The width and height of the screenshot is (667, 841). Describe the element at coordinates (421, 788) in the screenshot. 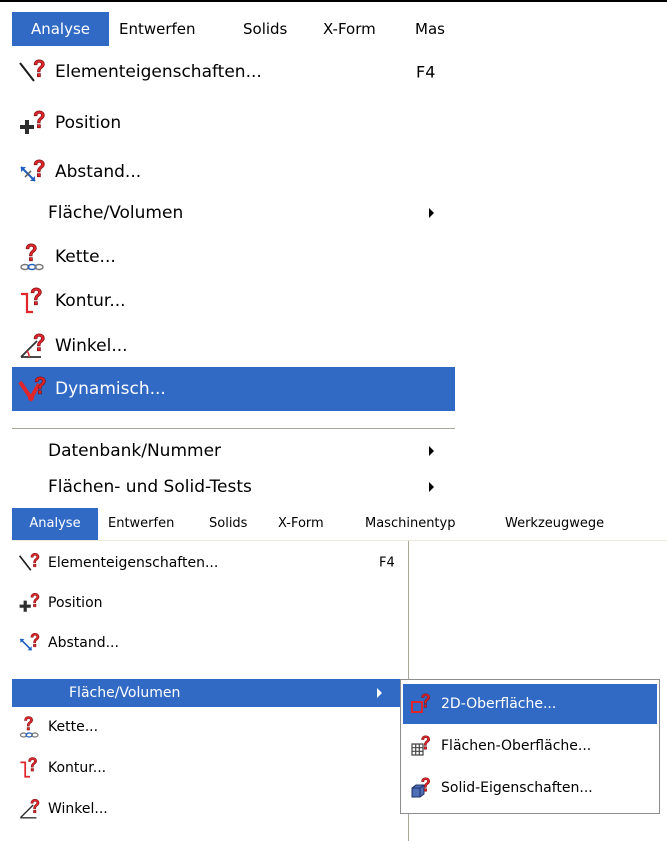

I see `solid-properties-icon` at that location.